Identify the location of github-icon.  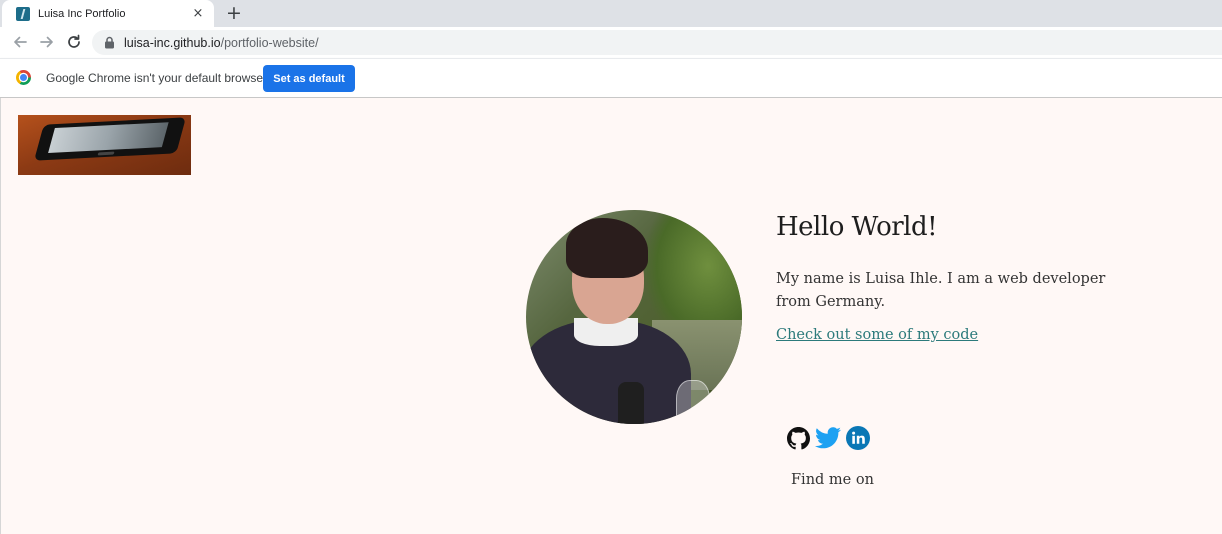
(798, 438).